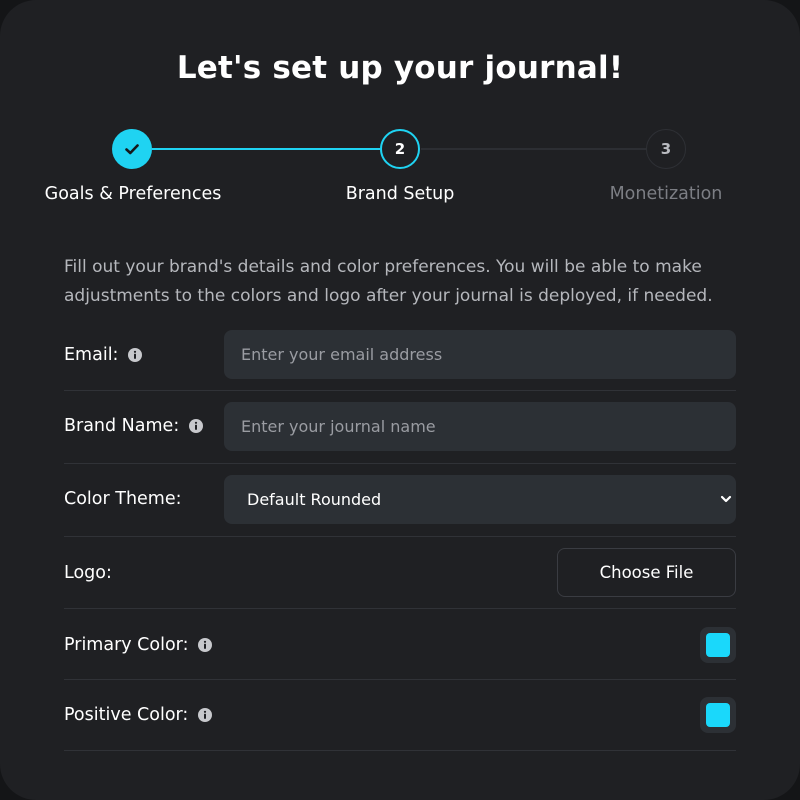 The image size is (800, 800). I want to click on step-3-label: Monetization, so click(666, 194).